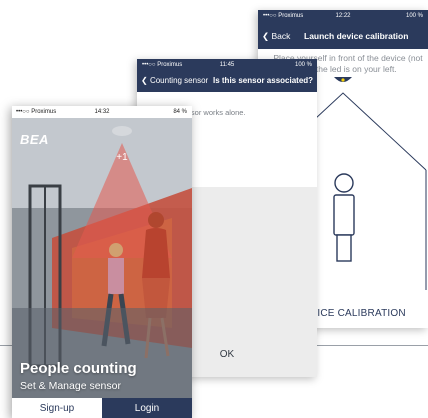 This screenshot has height=418, width=428. I want to click on page-title: Is this sensor associated?, so click(263, 80).